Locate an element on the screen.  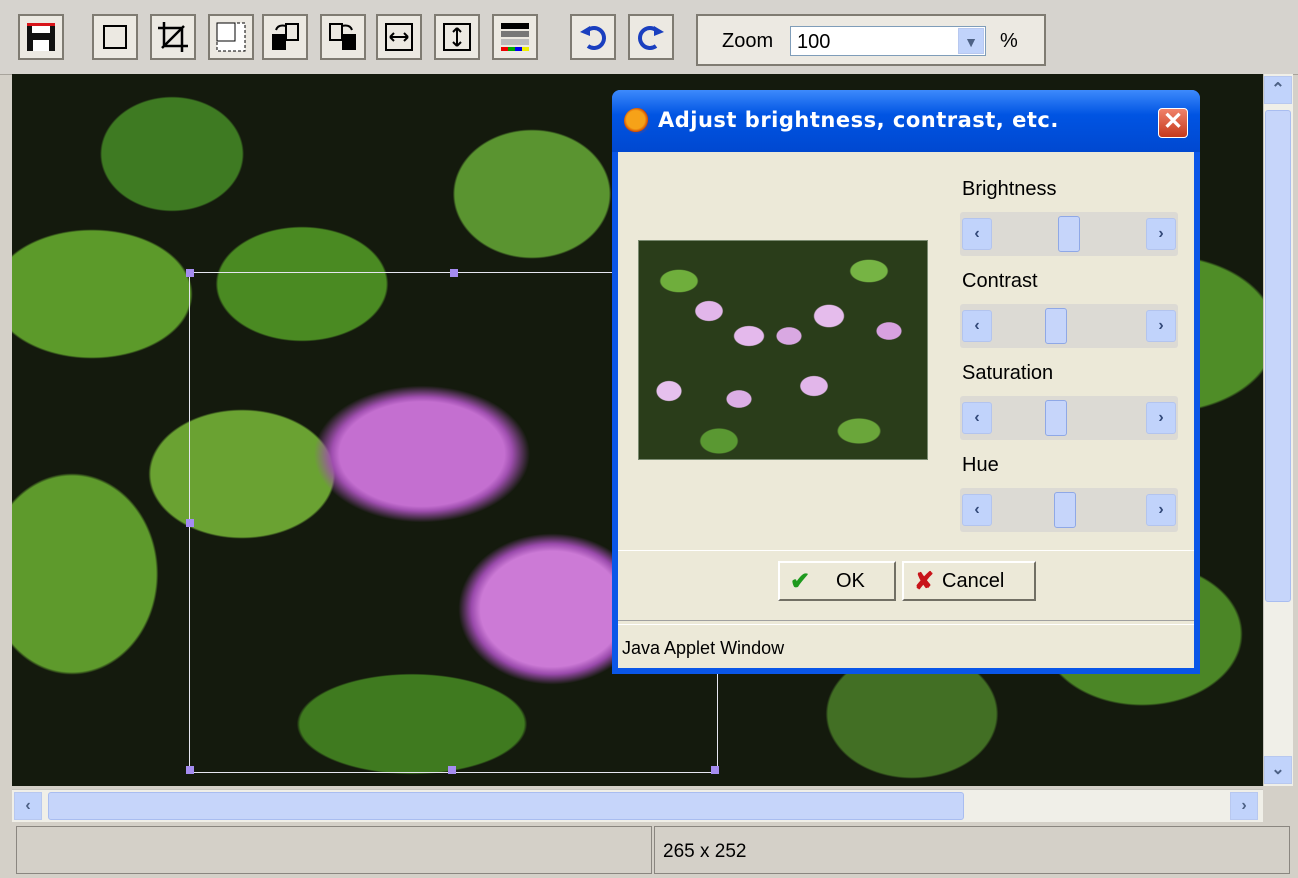
image-size-text: 265 x 252 is located at coordinates (705, 851).